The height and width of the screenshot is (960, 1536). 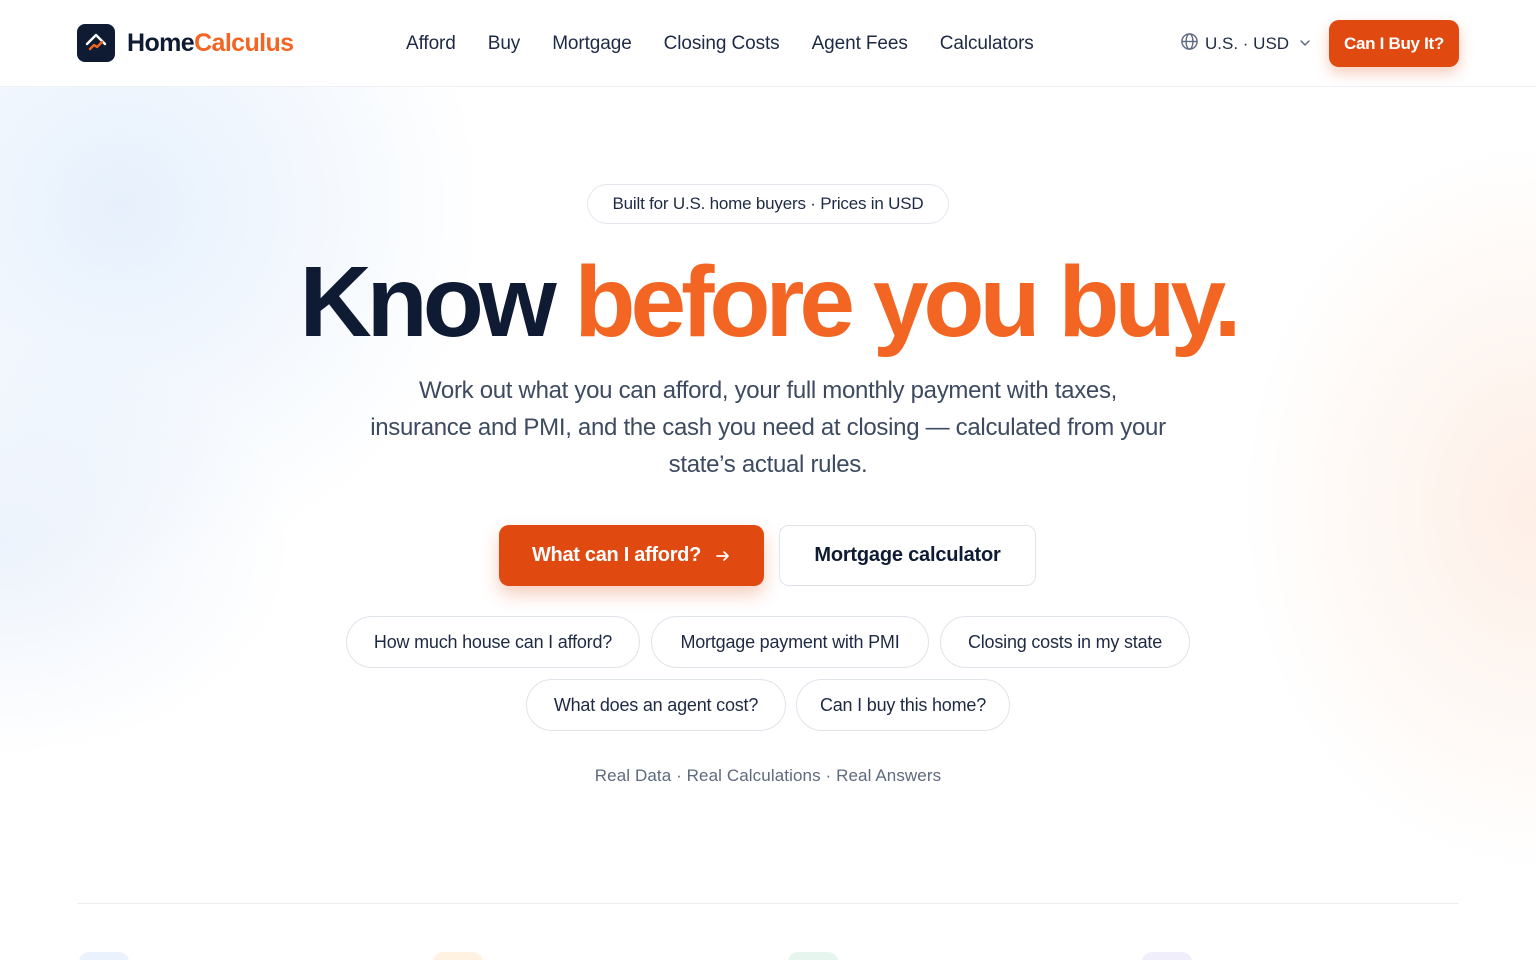 What do you see at coordinates (768, 903) in the screenshot?
I see `section-divider` at bounding box center [768, 903].